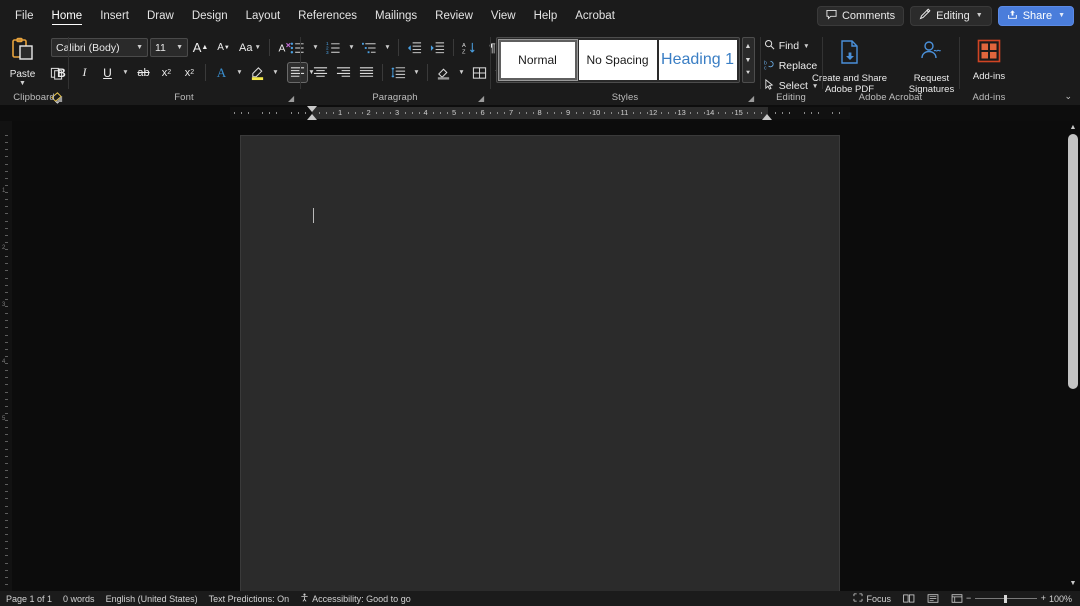 This screenshot has height=606, width=1080. Describe the element at coordinates (166, 72) in the screenshot. I see `subscript-button: x2` at that location.